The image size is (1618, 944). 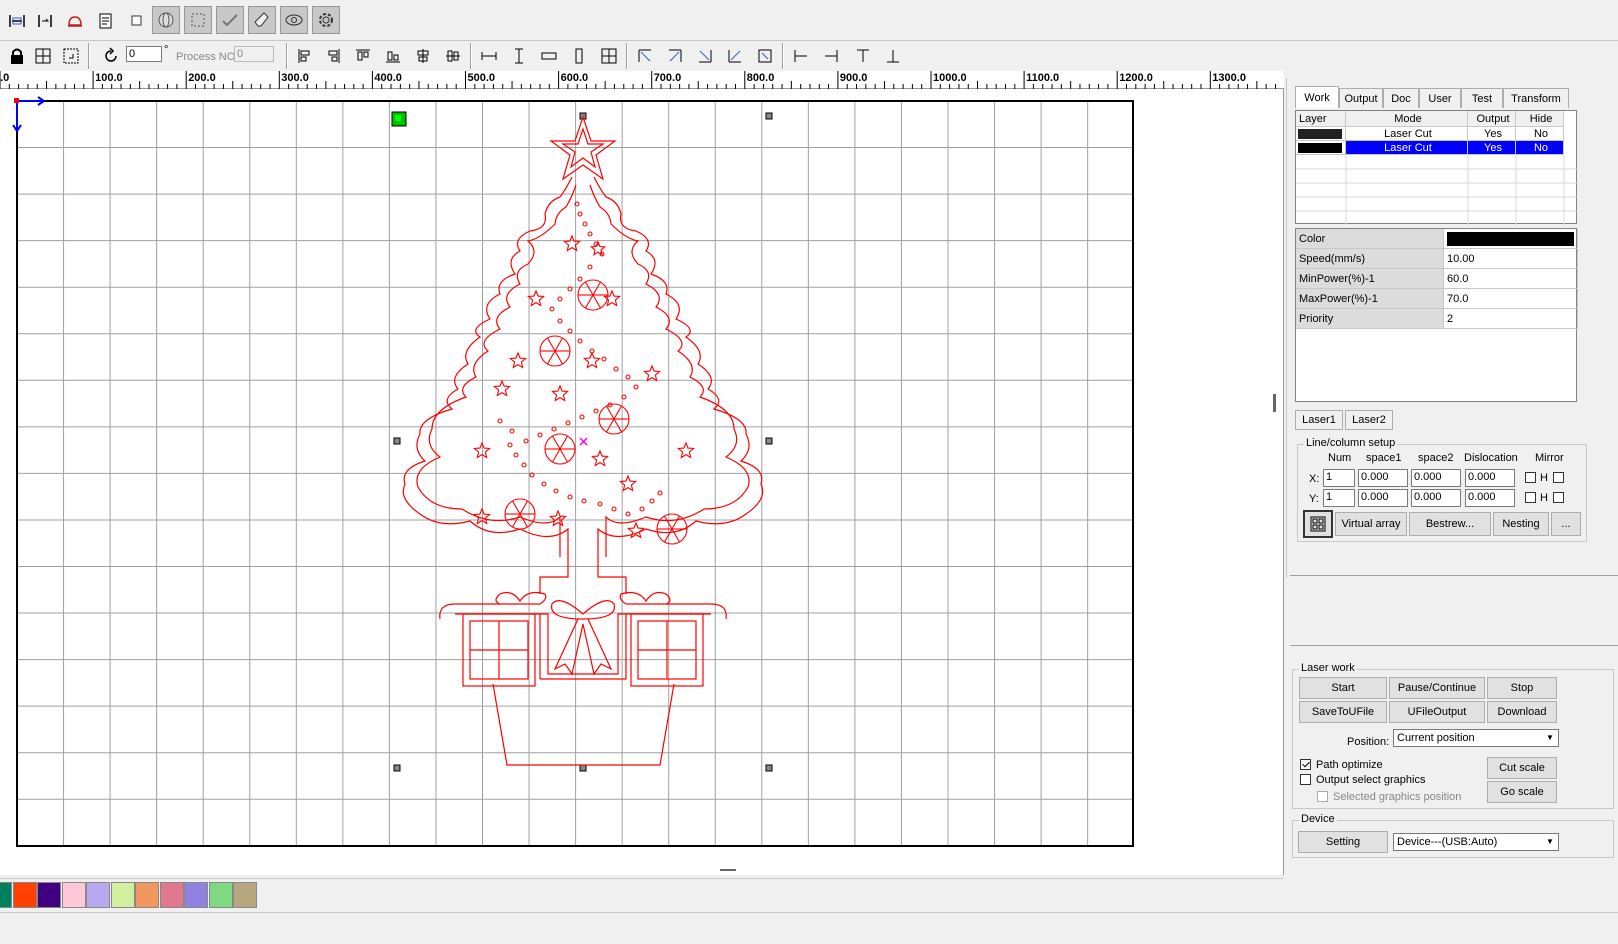 What do you see at coordinates (1407, 134) in the screenshot?
I see `layer-row-0-mode: Laser Cut` at bounding box center [1407, 134].